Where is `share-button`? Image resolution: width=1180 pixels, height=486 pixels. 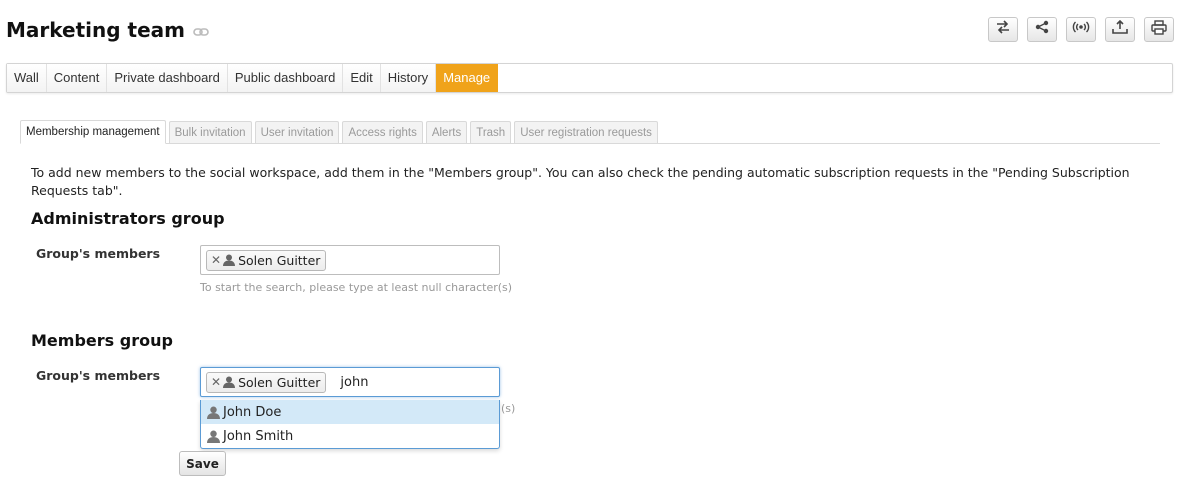 share-button is located at coordinates (1042, 29).